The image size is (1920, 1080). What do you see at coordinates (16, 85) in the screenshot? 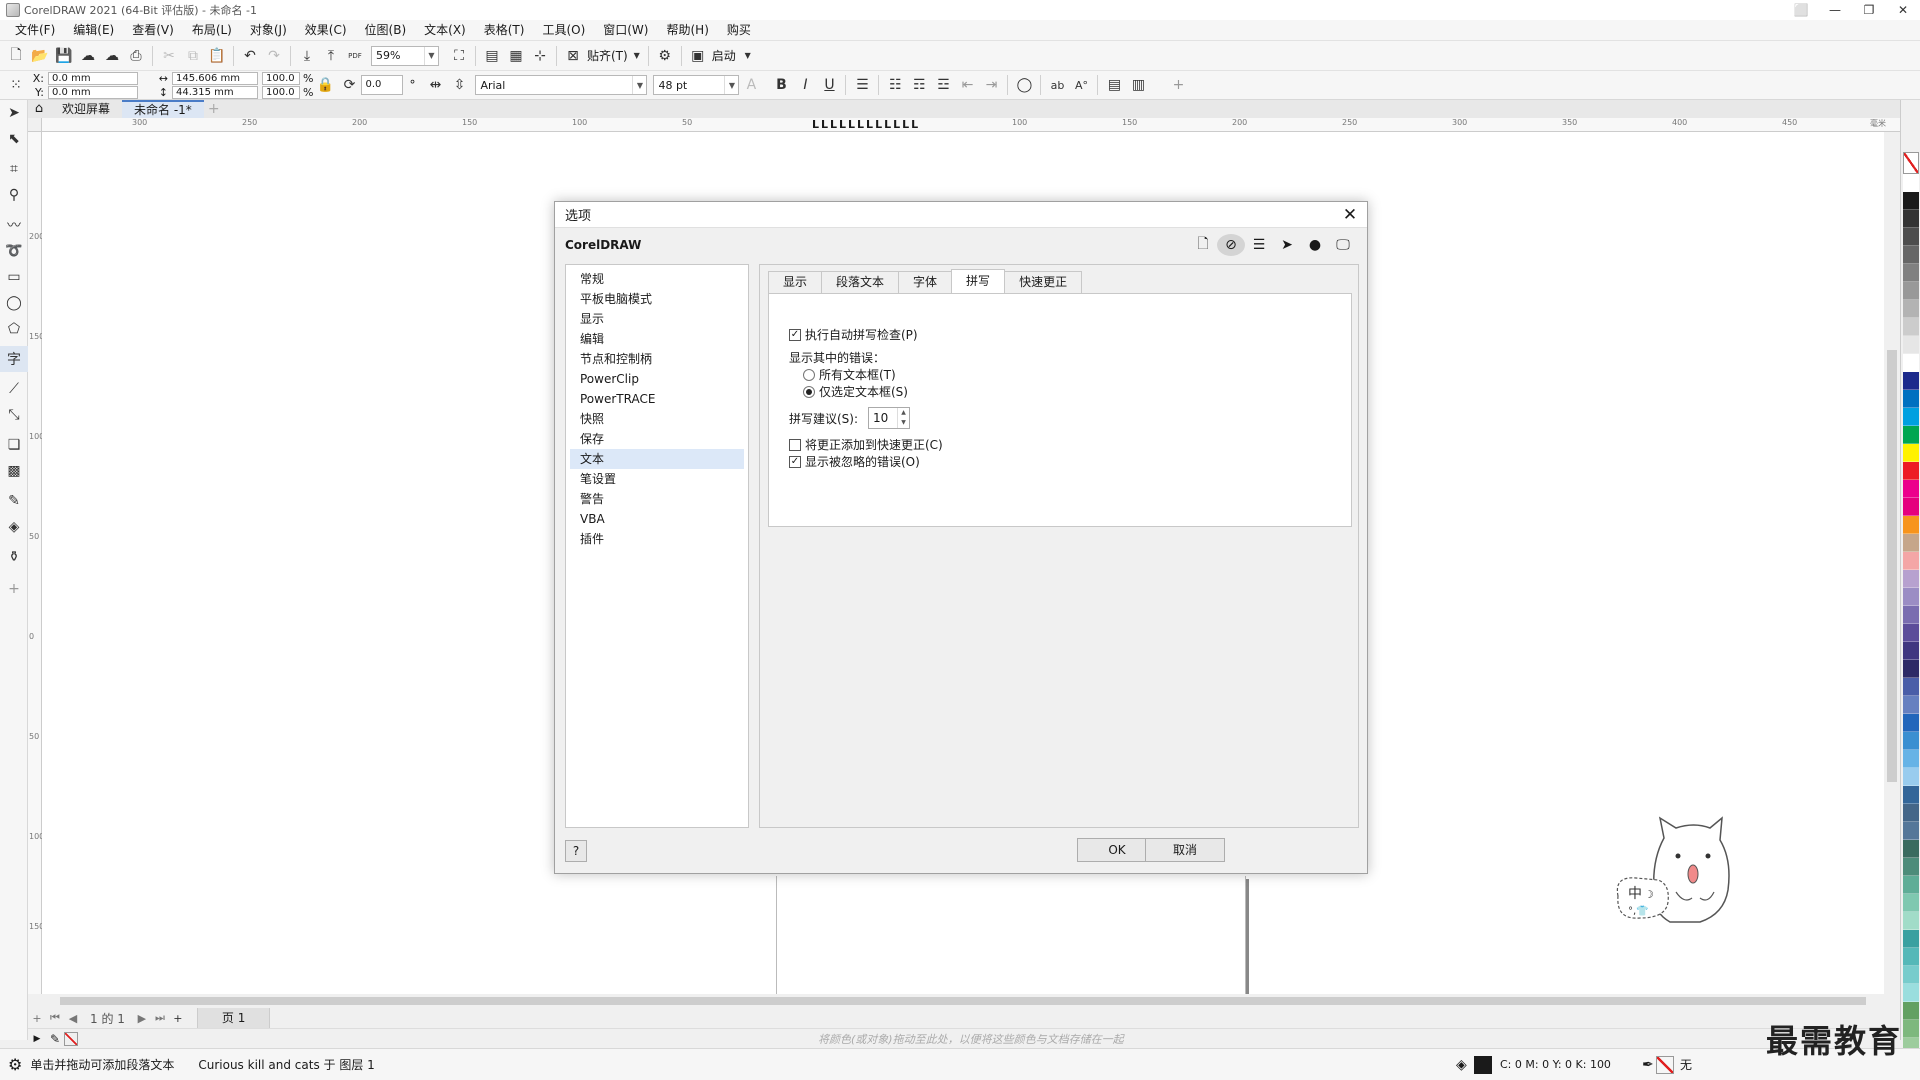
I see `object-origin-icon: ⁙` at bounding box center [16, 85].